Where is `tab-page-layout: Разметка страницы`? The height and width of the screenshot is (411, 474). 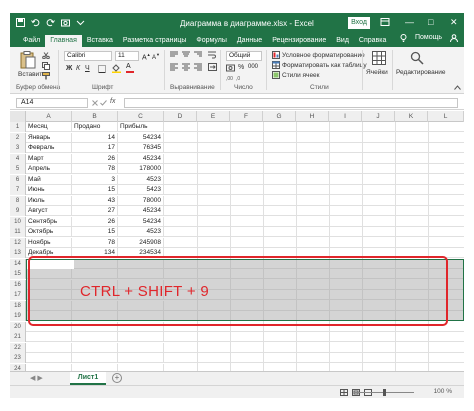
tab-page-layout: Разметка страницы is located at coordinates (155, 41).